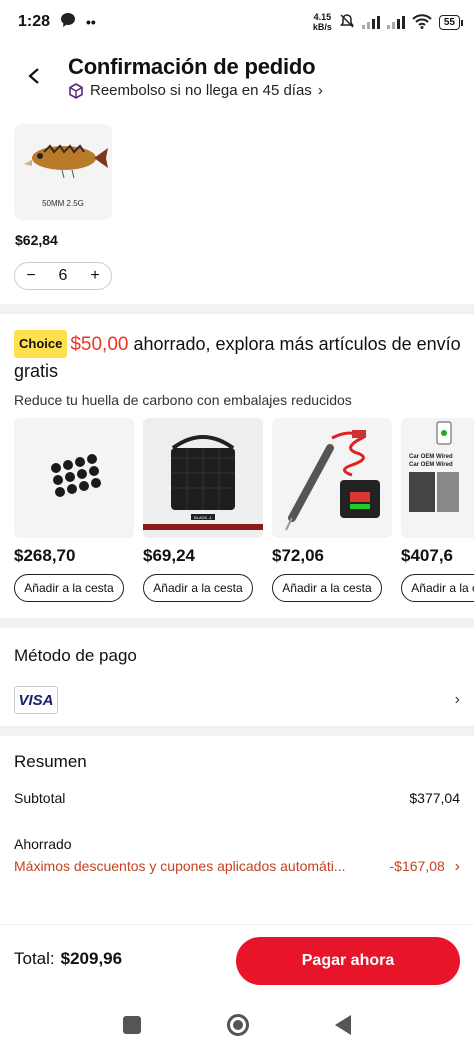  What do you see at coordinates (348, 961) in the screenshot?
I see `pay-now-button: Pagar ahora` at bounding box center [348, 961].